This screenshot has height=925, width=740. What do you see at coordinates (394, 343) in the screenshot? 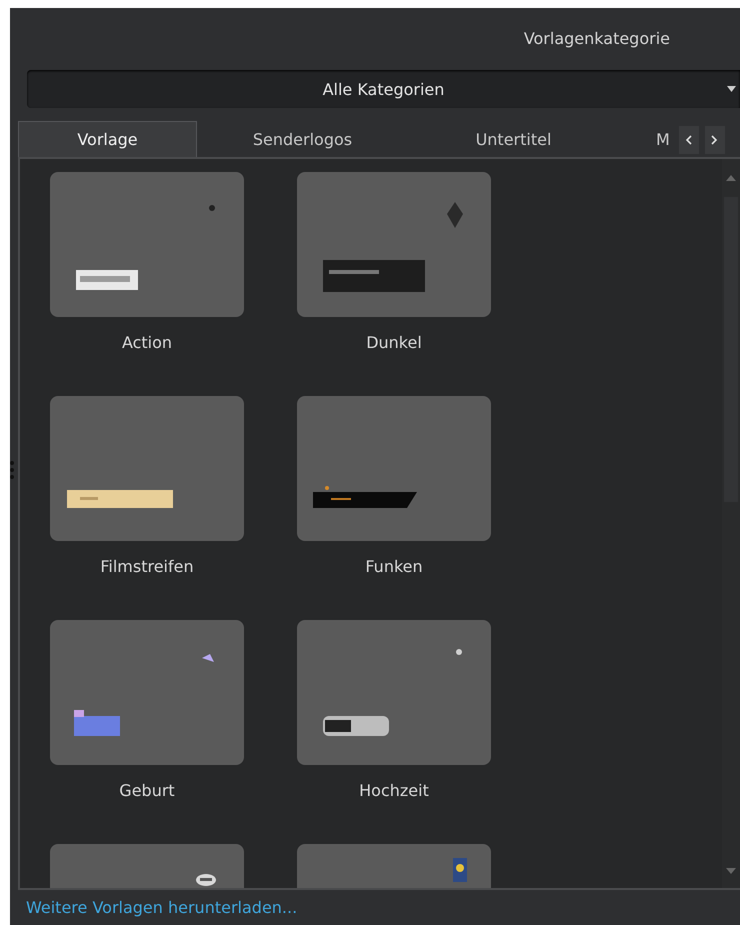
I see `template-label: Dunkel` at bounding box center [394, 343].